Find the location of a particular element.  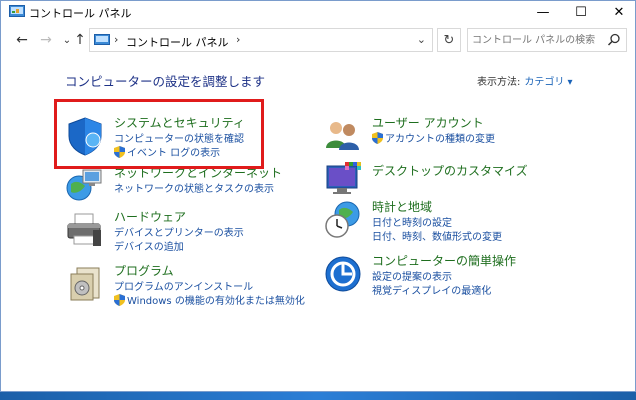

category-user-accounts: ユーザー アカウント アカウントの種類の変更 is located at coordinates (423, 136).